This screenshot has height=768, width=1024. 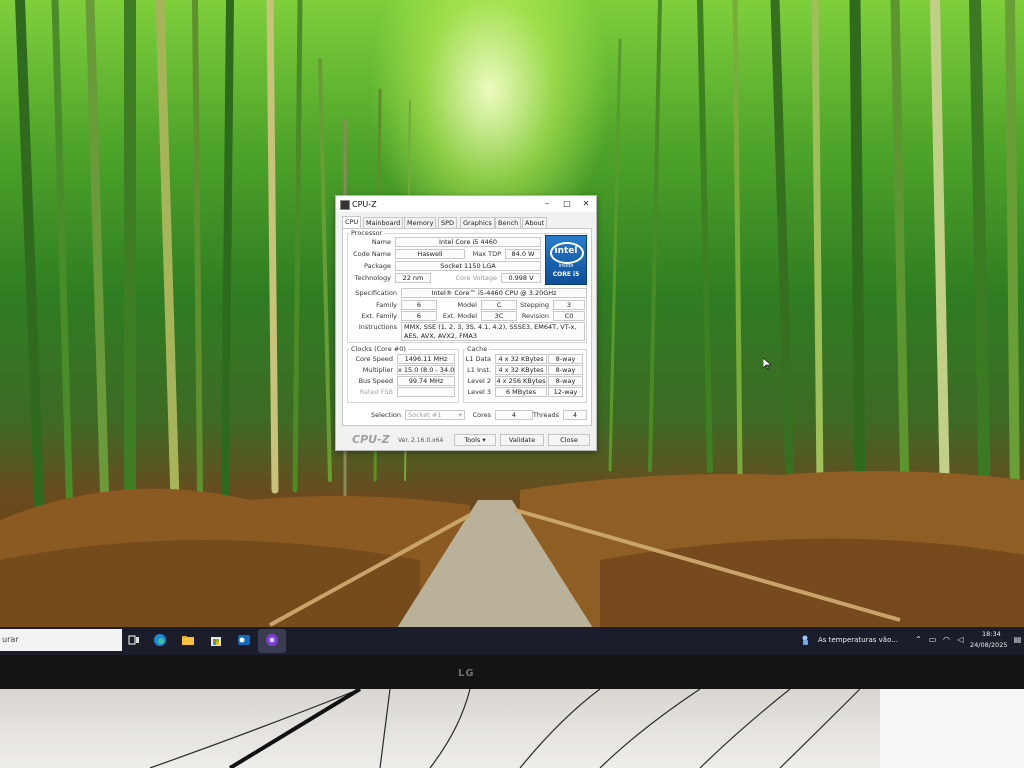 What do you see at coordinates (134, 640) in the screenshot?
I see `task-view-icon` at bounding box center [134, 640].